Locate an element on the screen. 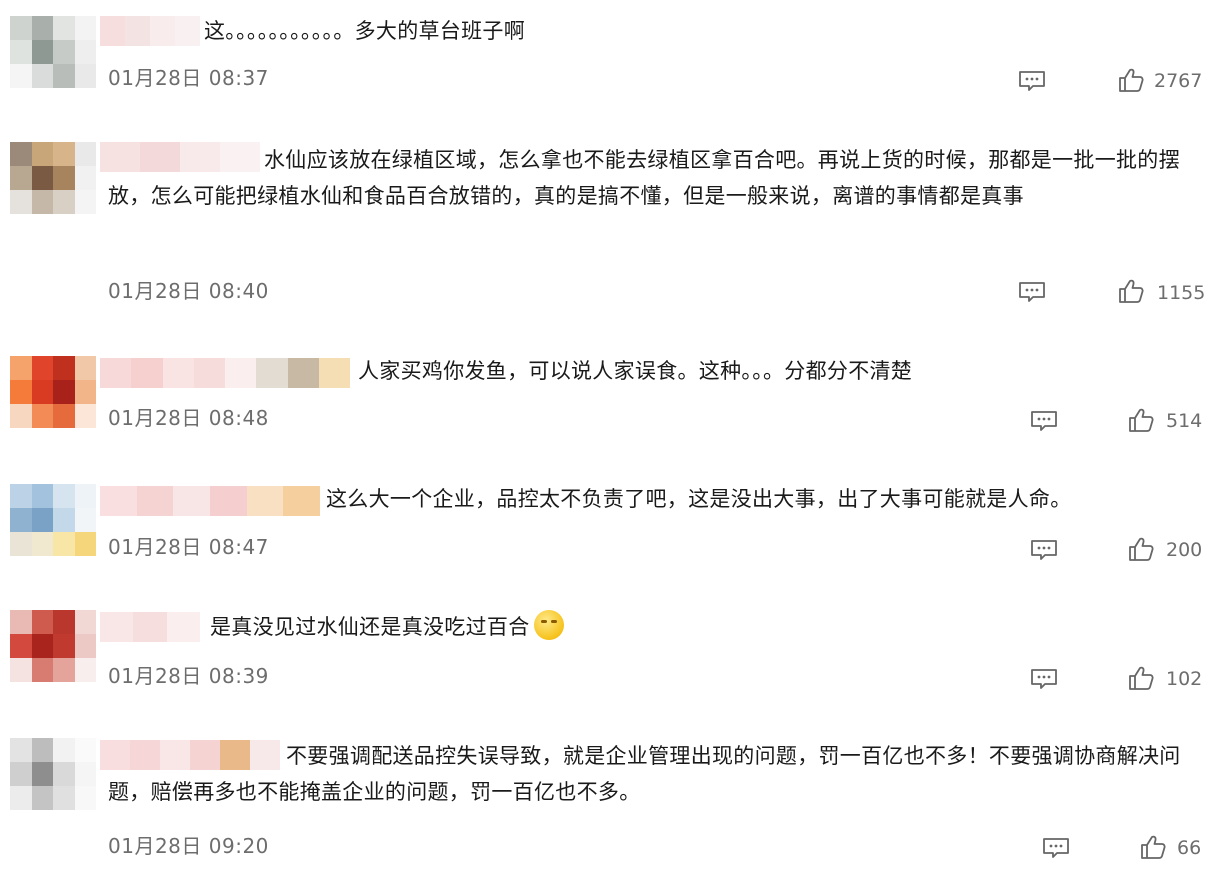  comment-timestamp: 01月28日 09:20 is located at coordinates (188, 846).